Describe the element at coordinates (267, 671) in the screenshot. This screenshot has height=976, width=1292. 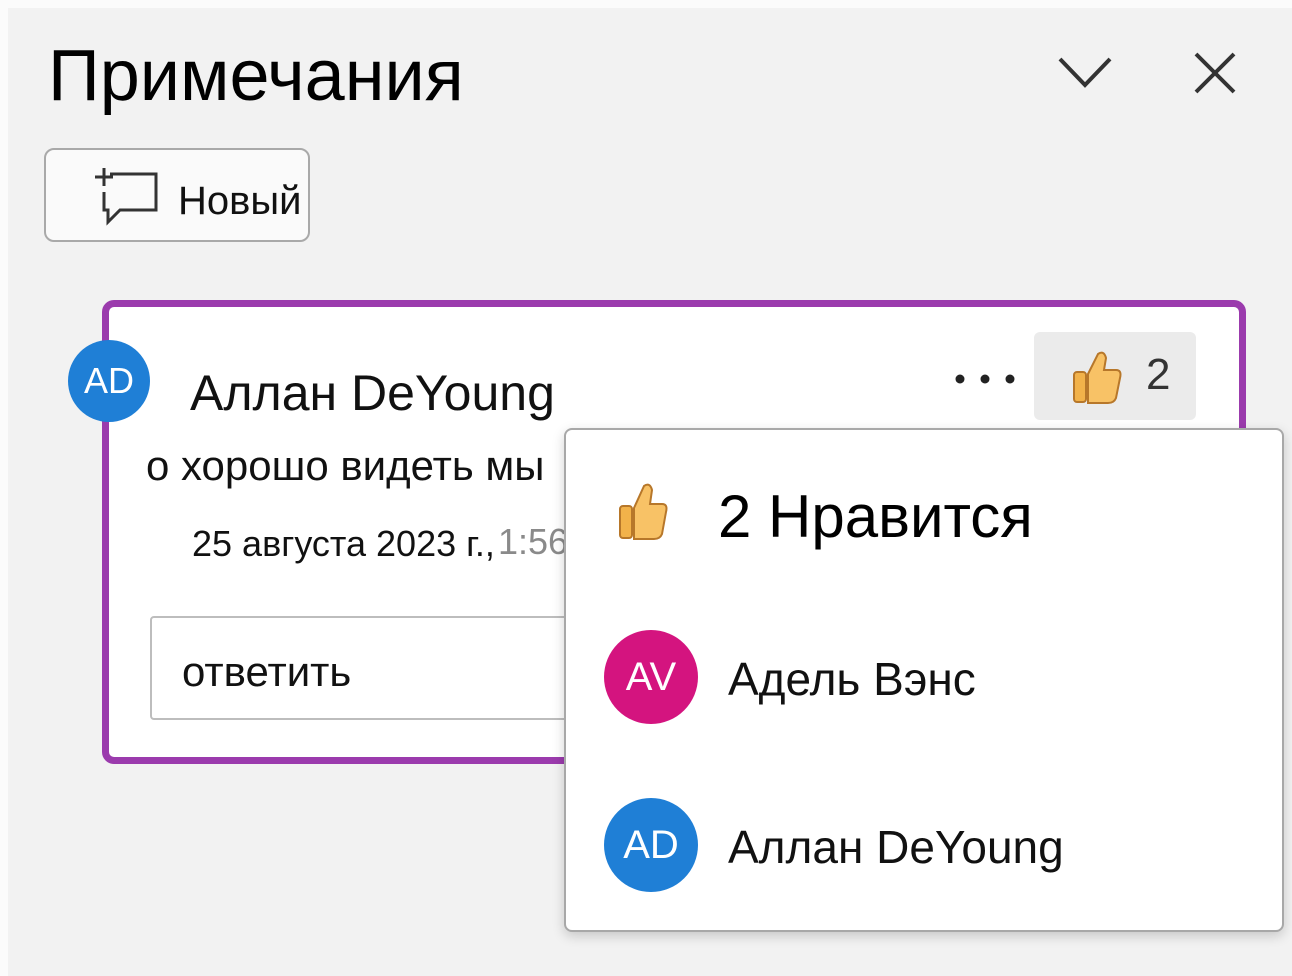
I see `reply-placeholder: ответить` at that location.